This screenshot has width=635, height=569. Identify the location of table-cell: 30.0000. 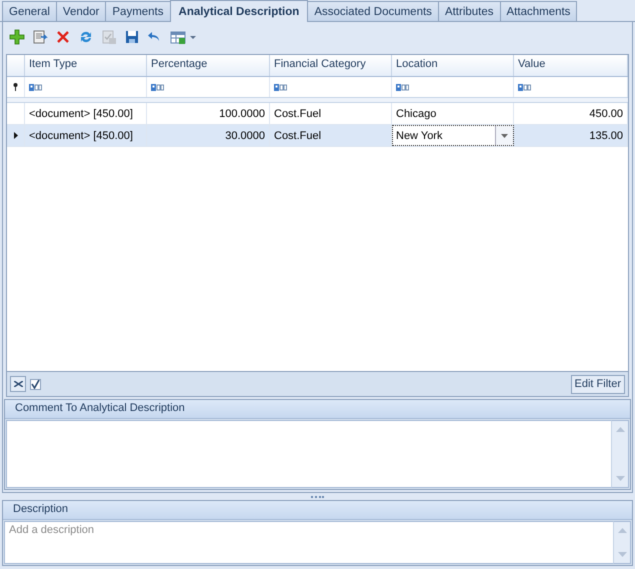
(208, 135).